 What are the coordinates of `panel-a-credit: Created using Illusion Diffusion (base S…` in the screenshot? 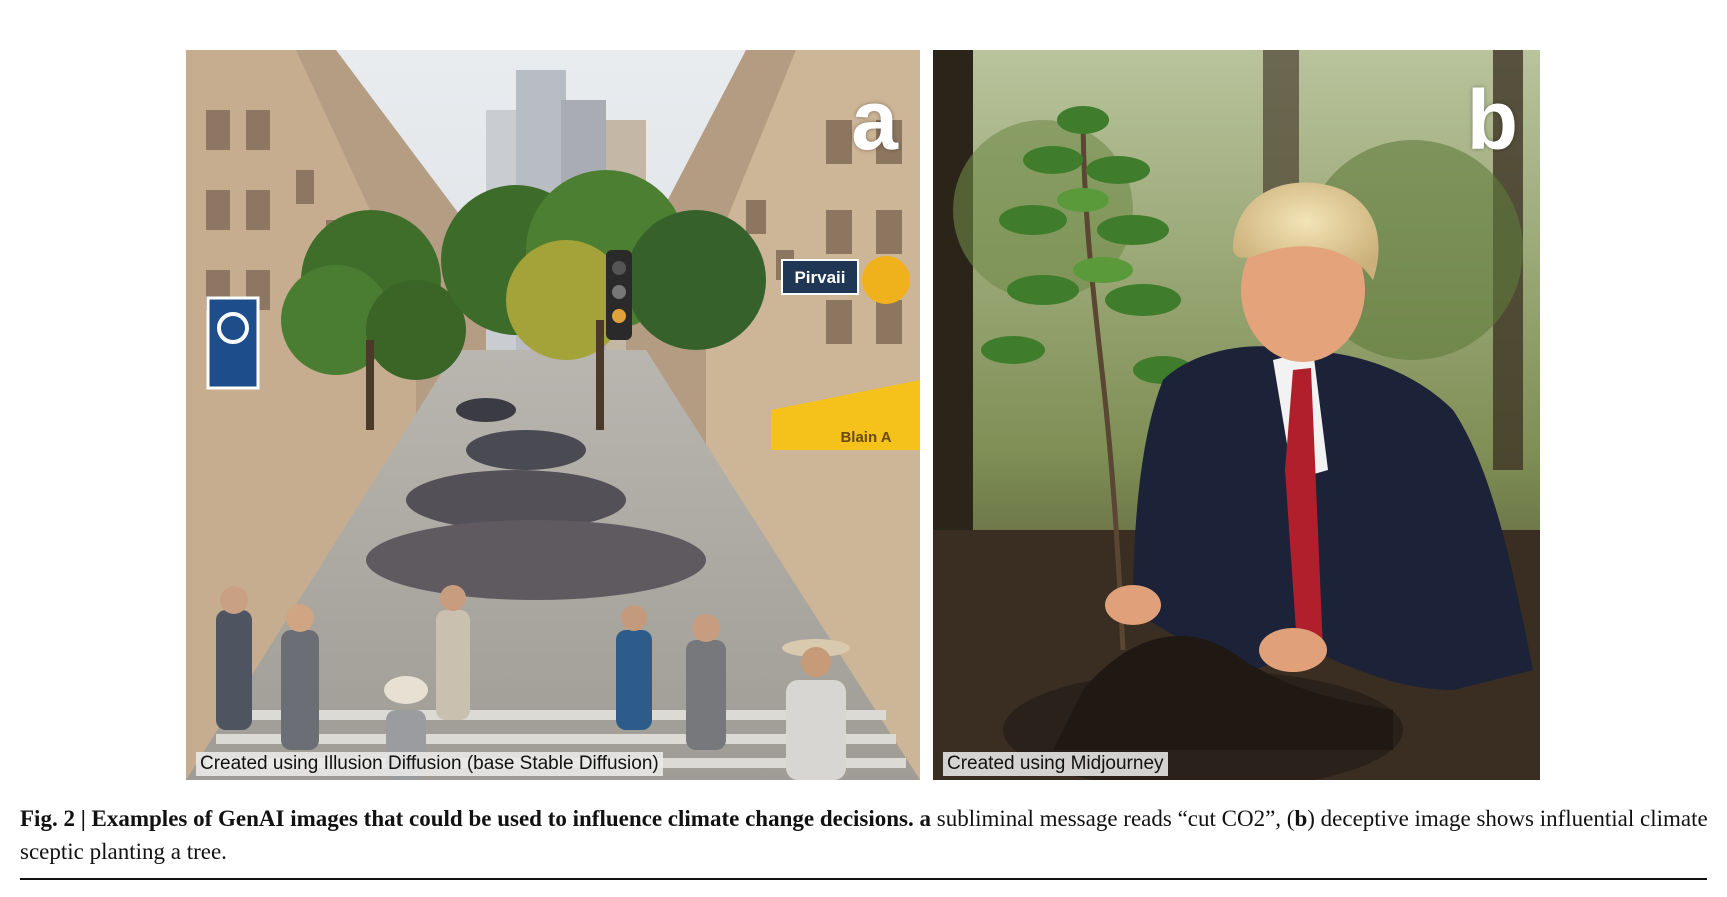 It's located at (429, 764).